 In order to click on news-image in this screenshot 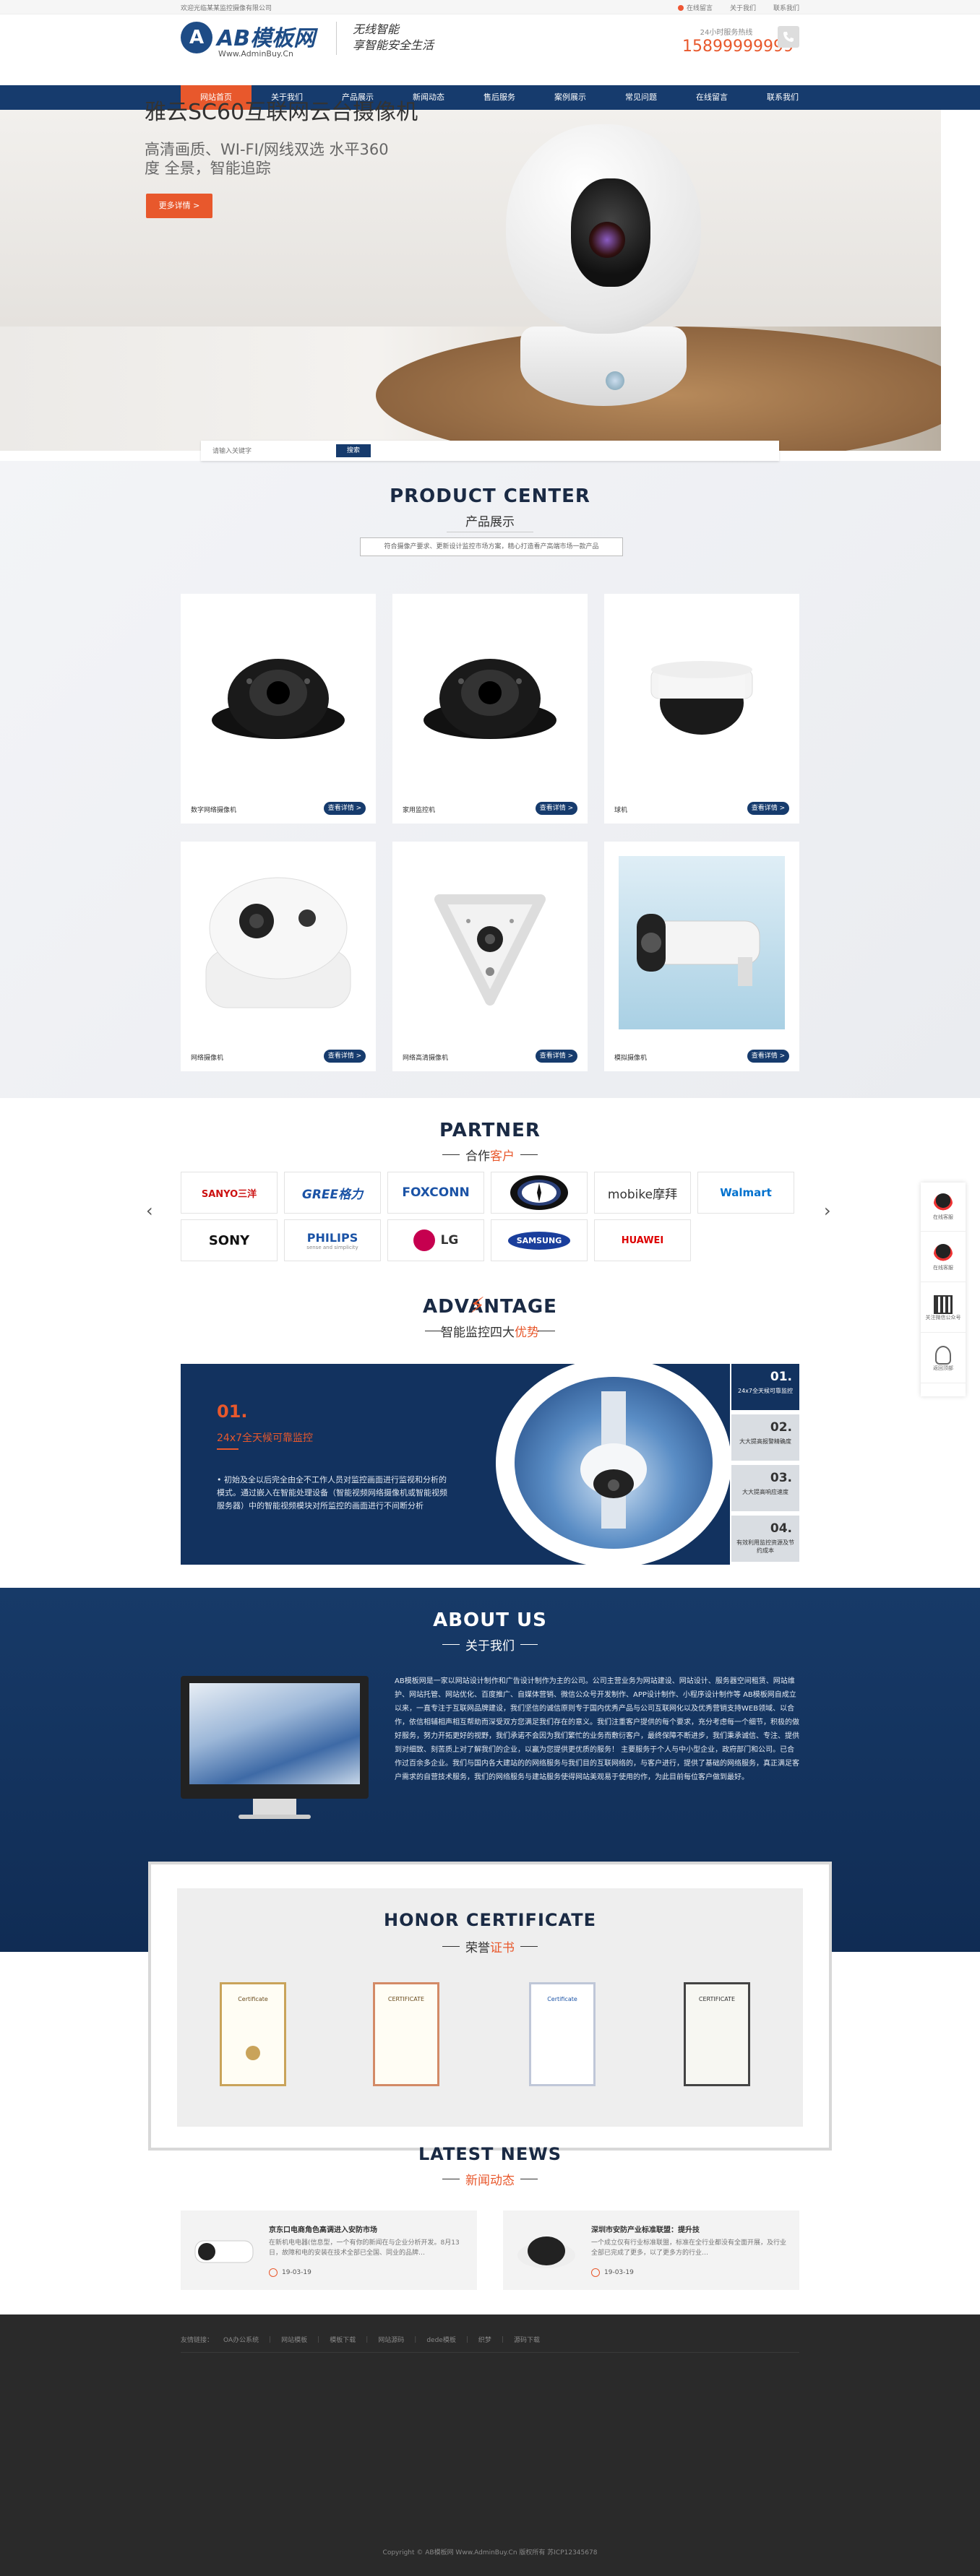, I will do `click(546, 2250)`.